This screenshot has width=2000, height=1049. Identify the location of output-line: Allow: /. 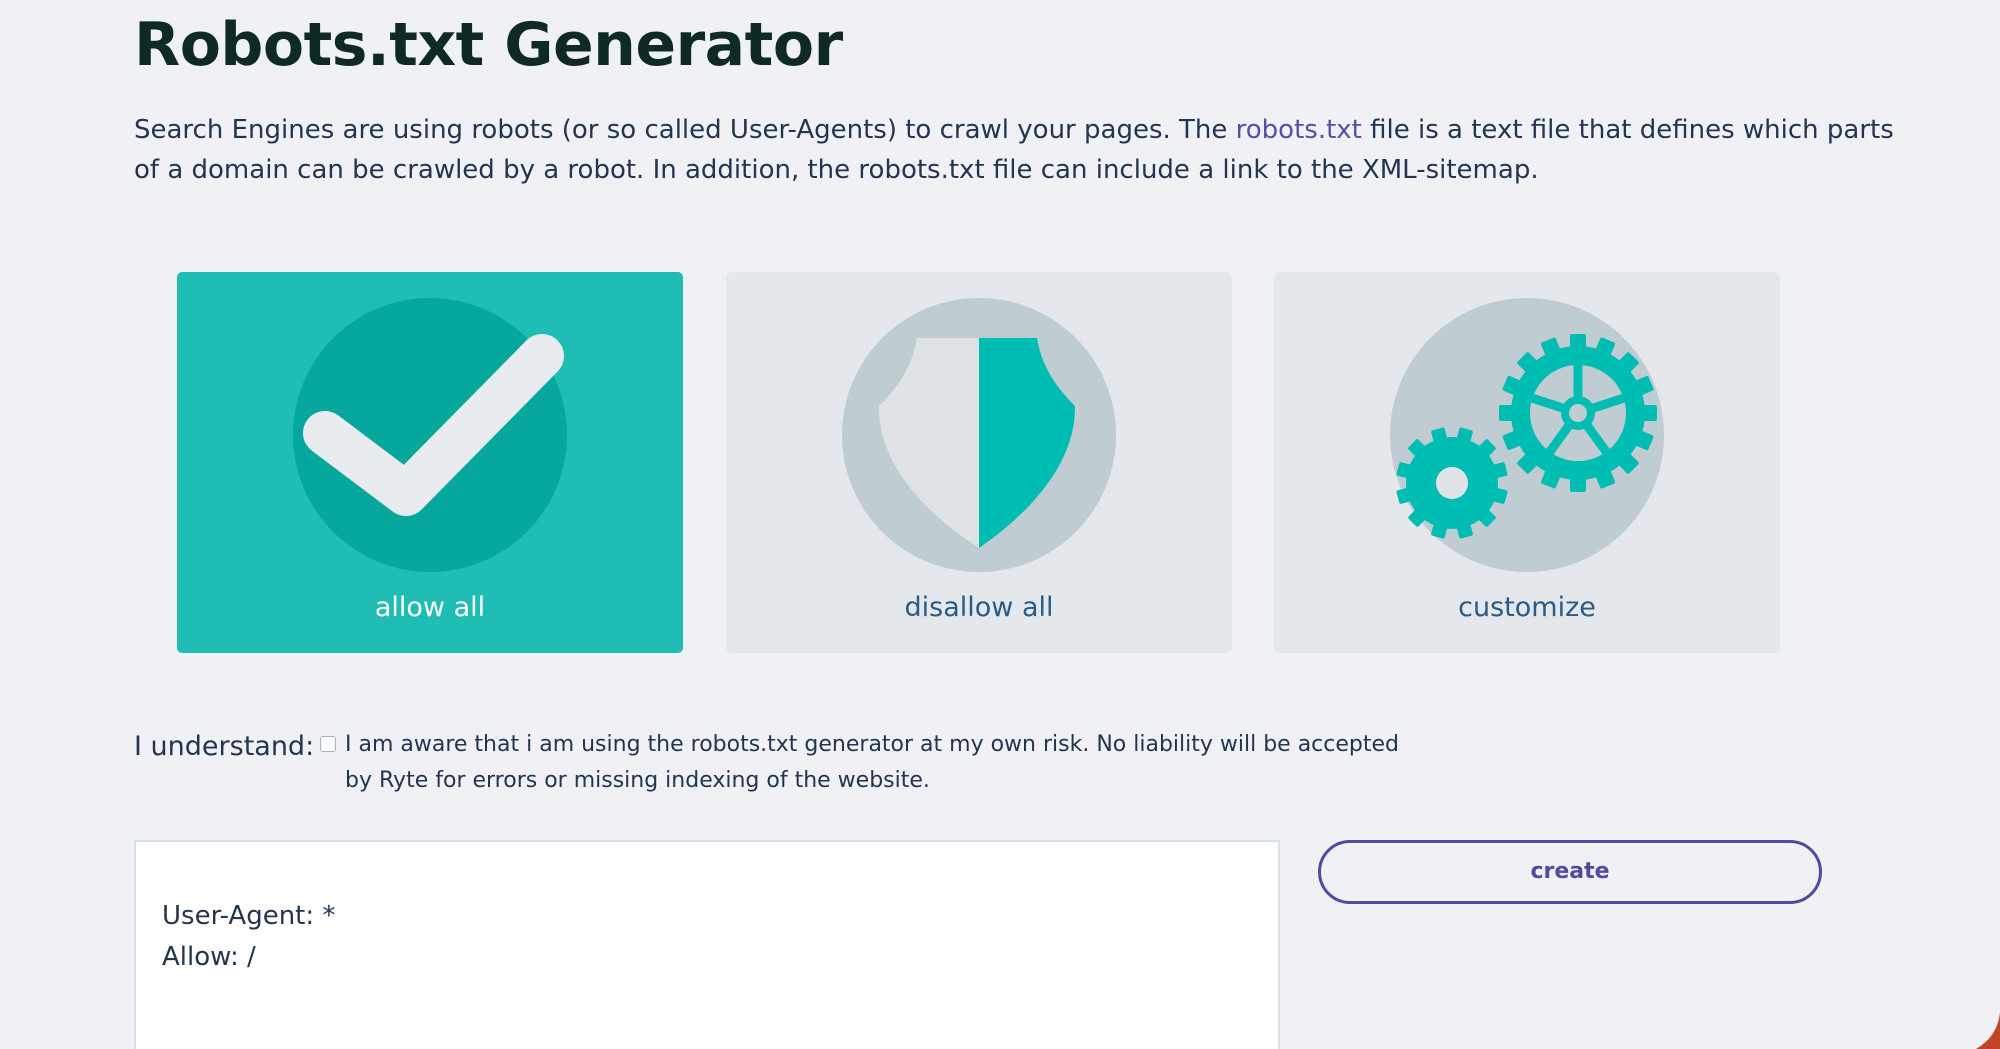
(209, 957).